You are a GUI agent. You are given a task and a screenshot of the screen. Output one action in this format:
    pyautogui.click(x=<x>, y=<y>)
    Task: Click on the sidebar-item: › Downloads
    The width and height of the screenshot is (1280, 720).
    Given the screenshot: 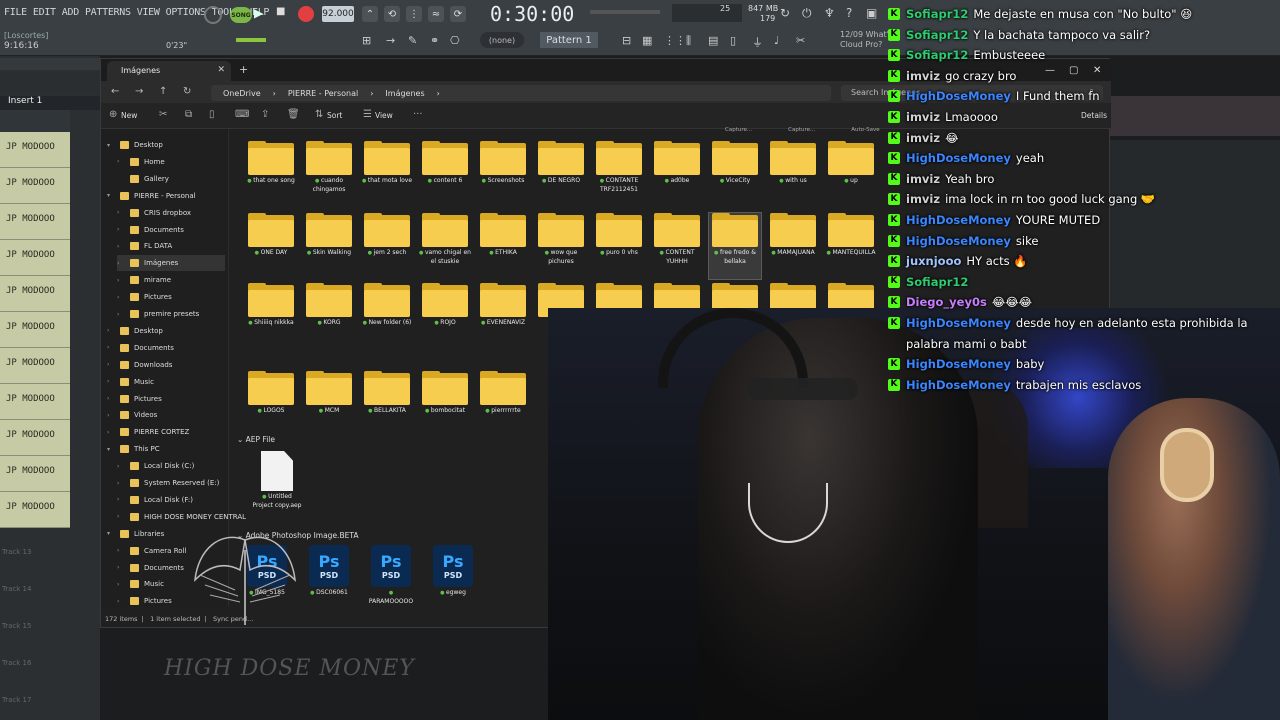 What is the action you would take?
    pyautogui.click(x=139, y=365)
    